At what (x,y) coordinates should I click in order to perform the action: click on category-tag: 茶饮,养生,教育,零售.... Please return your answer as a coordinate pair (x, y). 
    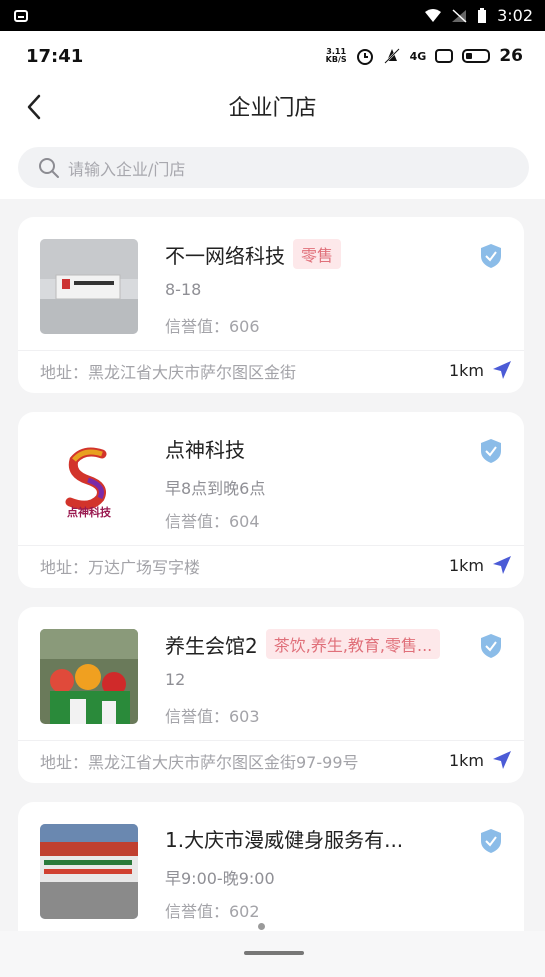
    Looking at the image, I should click on (353, 644).